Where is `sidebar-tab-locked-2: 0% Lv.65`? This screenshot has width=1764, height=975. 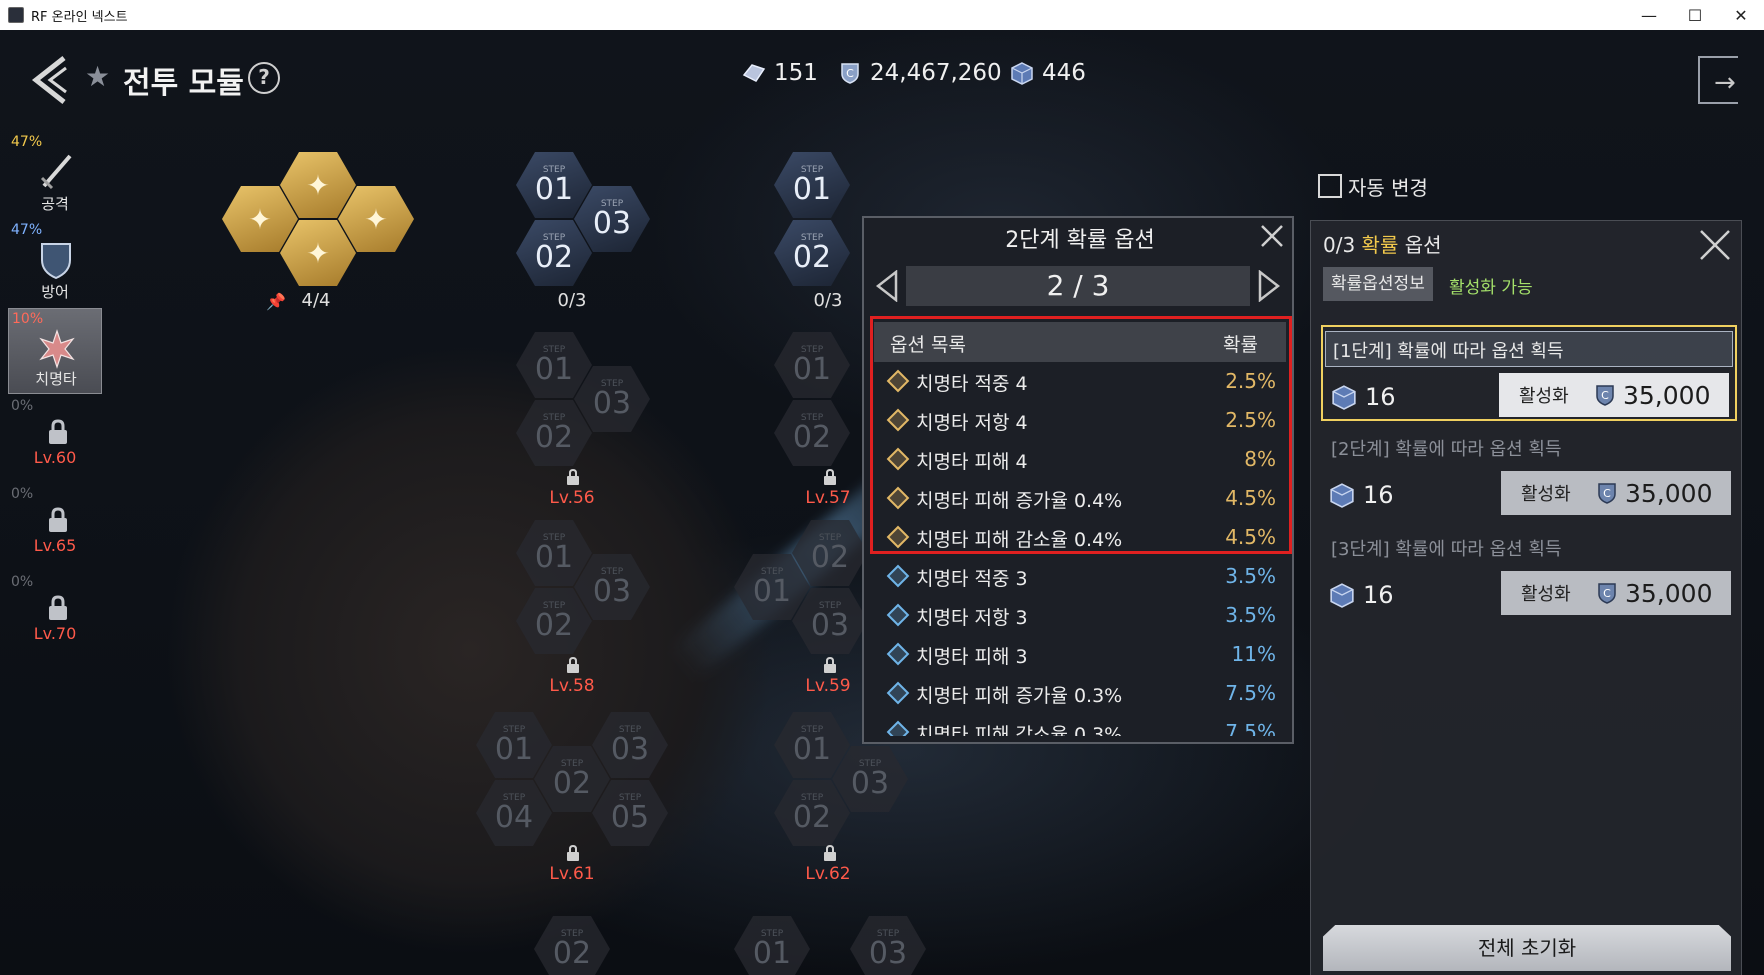 sidebar-tab-locked-2: 0% Lv.65 is located at coordinates (55, 527).